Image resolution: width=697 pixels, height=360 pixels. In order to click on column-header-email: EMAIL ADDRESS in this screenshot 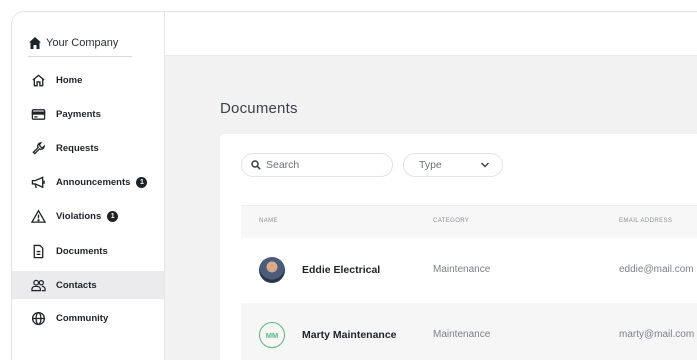, I will do `click(645, 221)`.